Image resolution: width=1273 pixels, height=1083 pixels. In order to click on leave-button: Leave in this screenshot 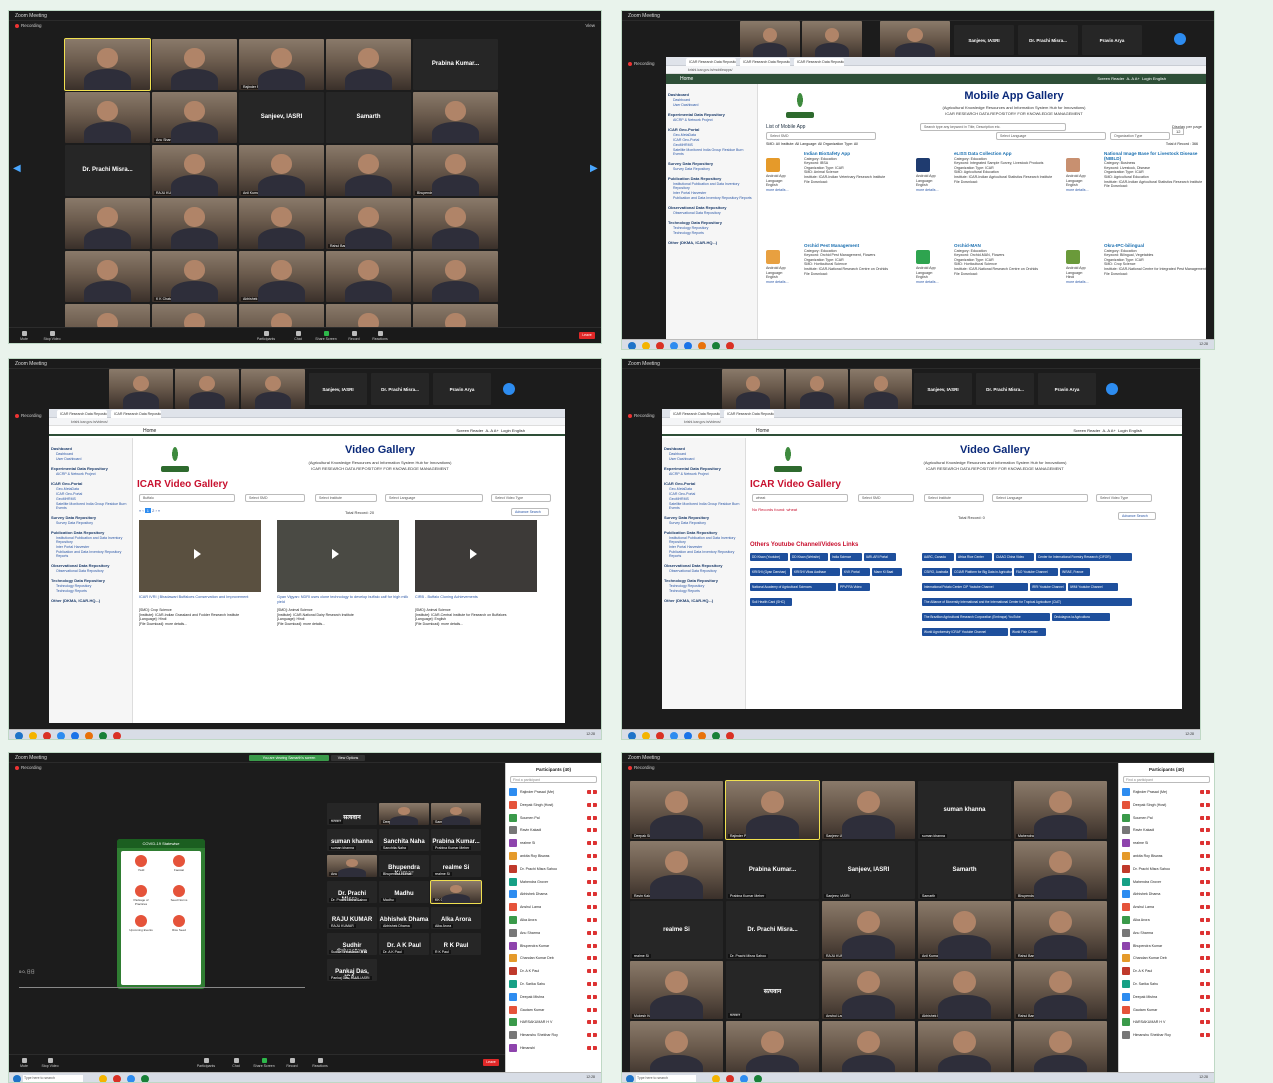, I will do `click(587, 335)`.